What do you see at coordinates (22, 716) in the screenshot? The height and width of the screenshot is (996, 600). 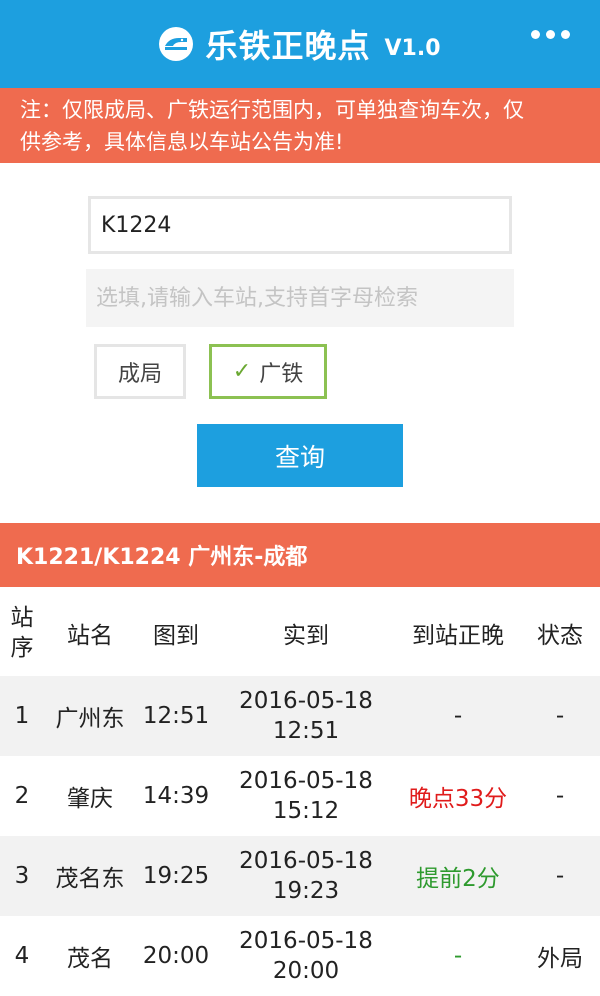 I see `row-seq: 1` at bounding box center [22, 716].